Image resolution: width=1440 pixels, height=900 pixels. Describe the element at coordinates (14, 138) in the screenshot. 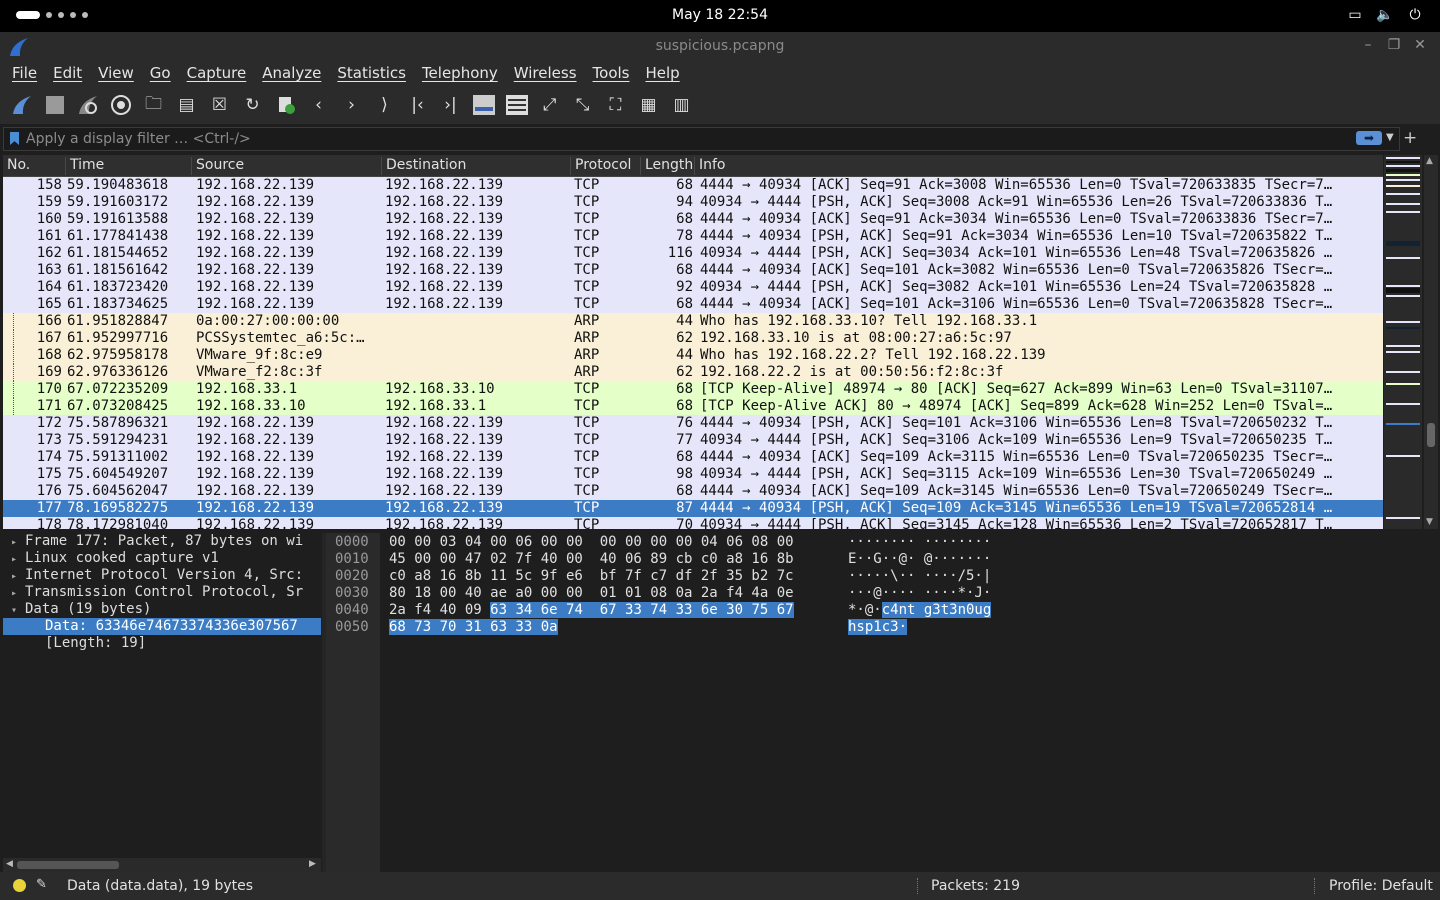

I see `bookmark-icon` at that location.